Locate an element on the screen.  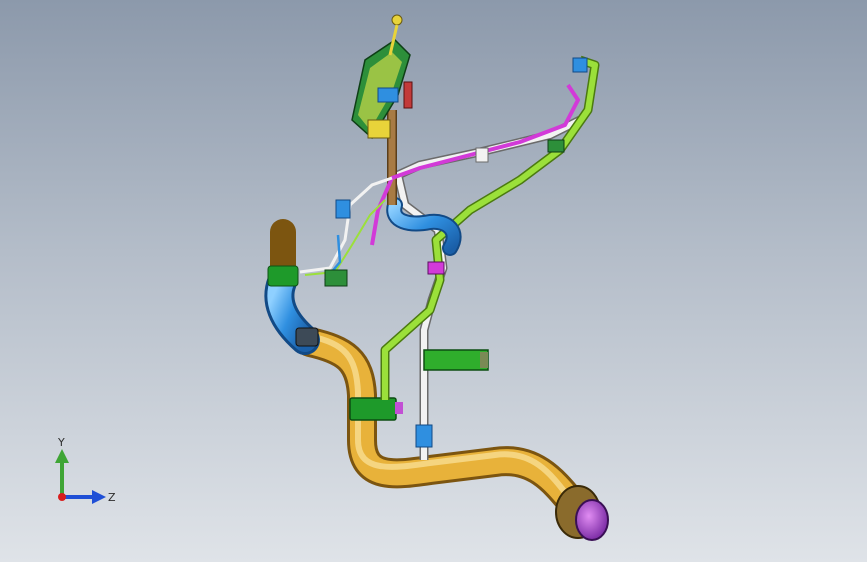
pipe-white-line is located at coordinates (488, 287).